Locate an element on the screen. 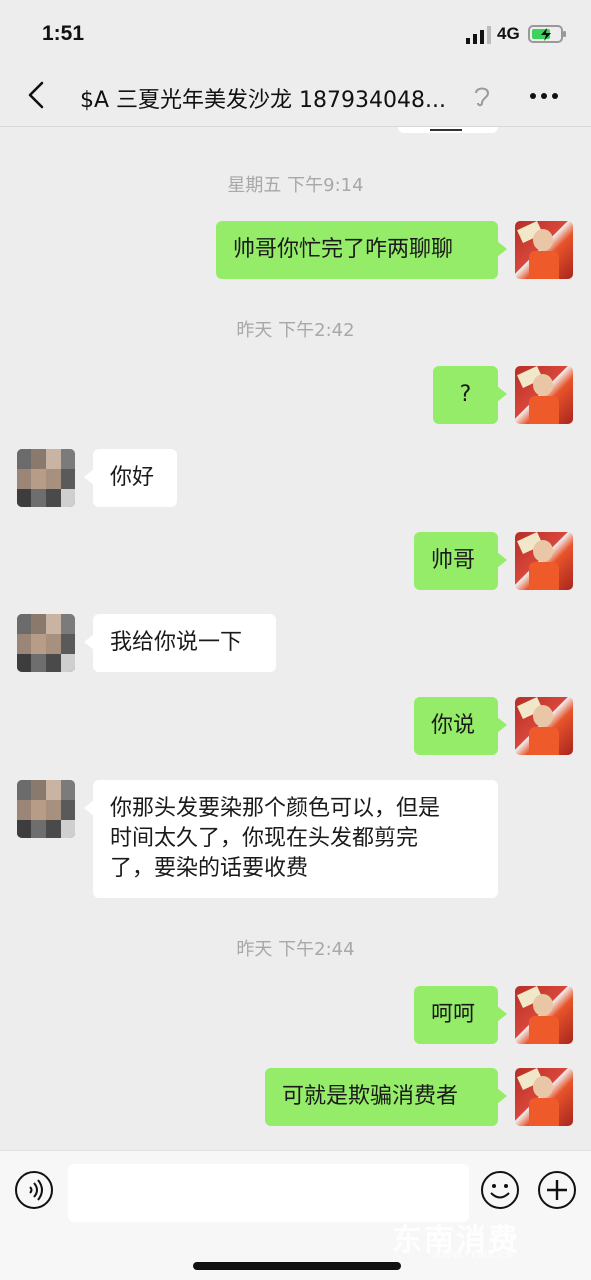 This screenshot has width=591, height=1280. input-bar: 东南消费 WWW.YEWN.CN is located at coordinates (295, 1215).